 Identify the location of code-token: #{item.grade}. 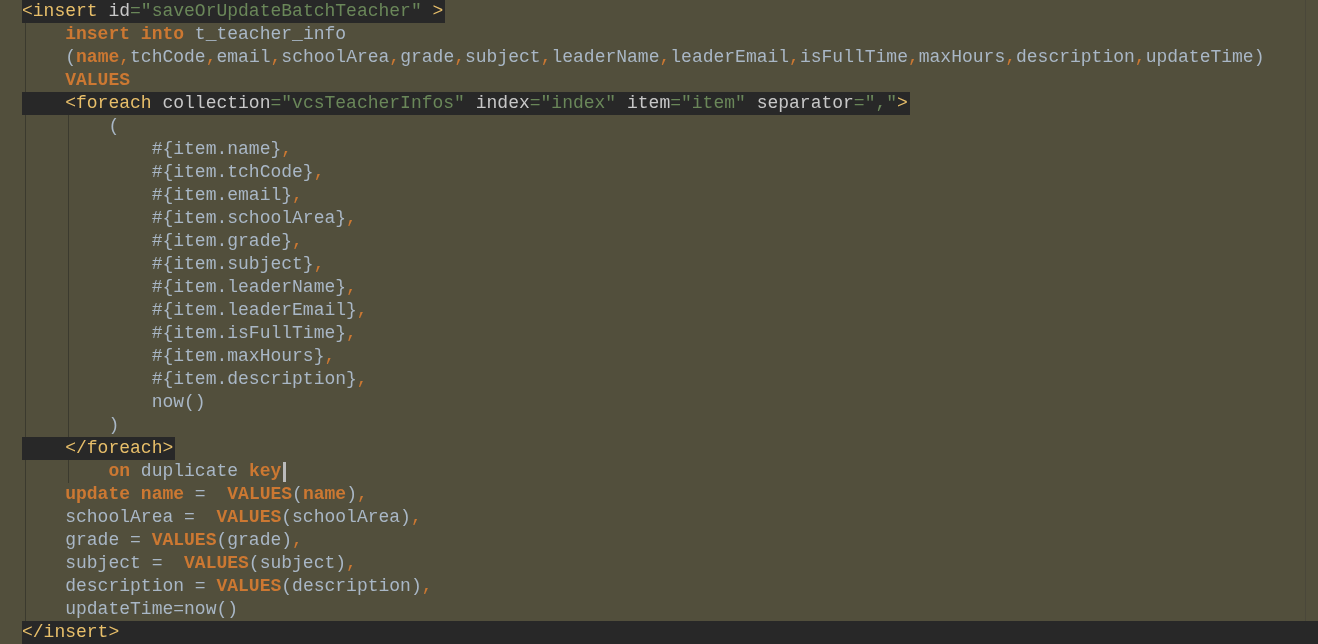
(222, 241).